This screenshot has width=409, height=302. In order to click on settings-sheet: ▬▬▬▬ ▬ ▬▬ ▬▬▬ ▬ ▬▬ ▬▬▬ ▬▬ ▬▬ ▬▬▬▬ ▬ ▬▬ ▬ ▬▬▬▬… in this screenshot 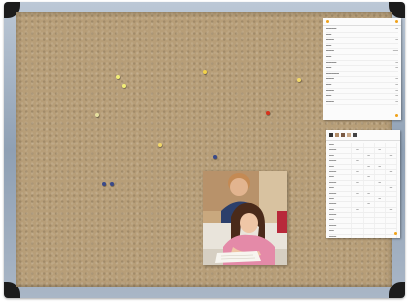, I will do `click(362, 69)`.